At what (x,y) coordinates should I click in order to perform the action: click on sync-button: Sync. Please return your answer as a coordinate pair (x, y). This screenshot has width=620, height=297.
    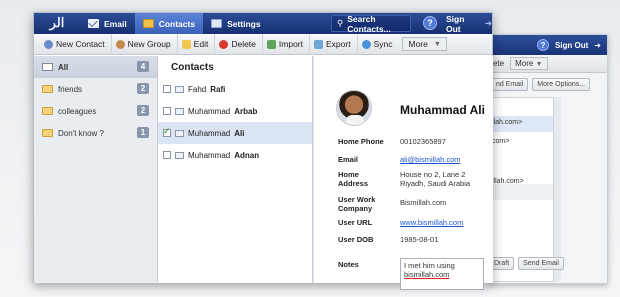
    Looking at the image, I should click on (377, 44).